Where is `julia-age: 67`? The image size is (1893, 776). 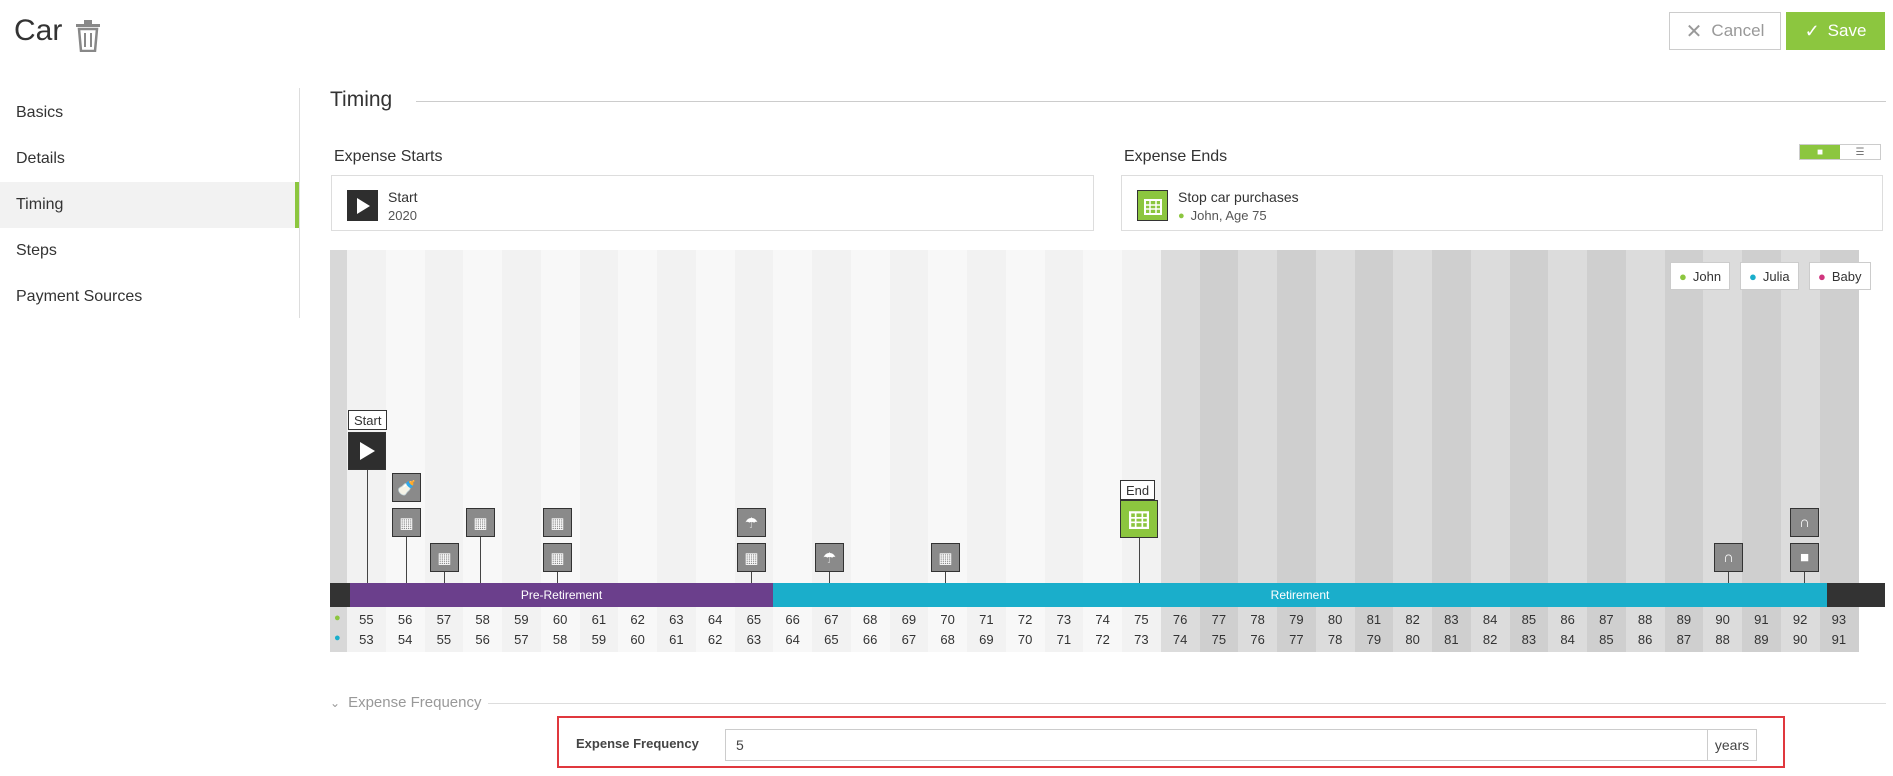 julia-age: 67 is located at coordinates (909, 639).